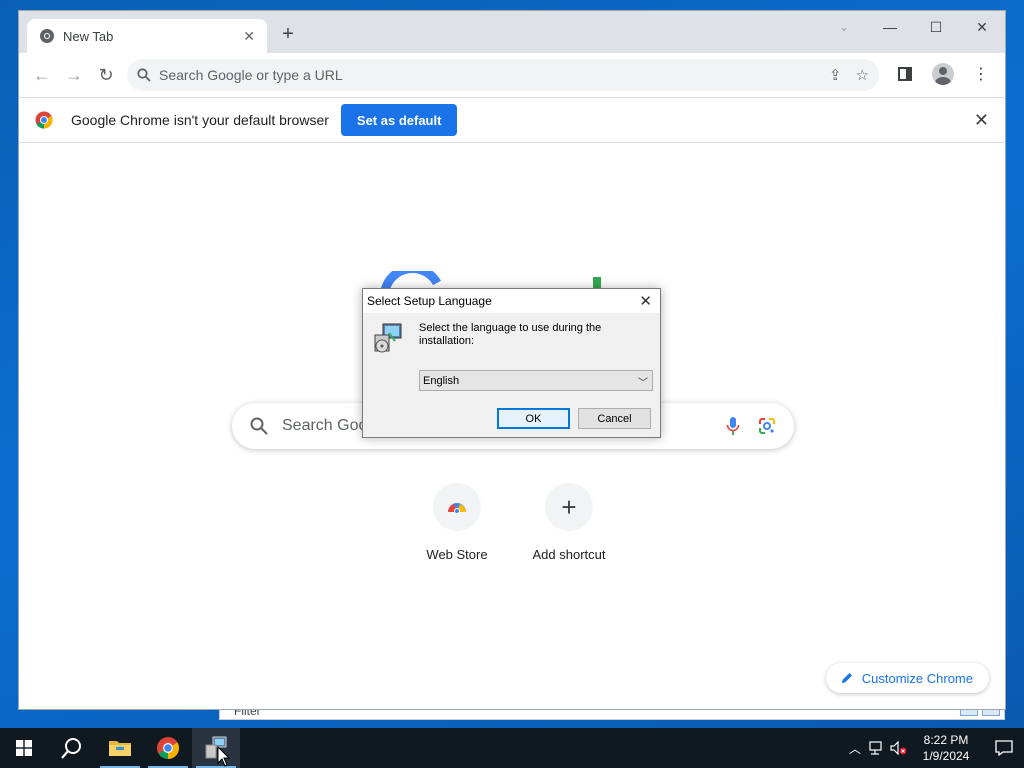 Image resolution: width=1024 pixels, height=768 pixels. What do you see at coordinates (946, 740) in the screenshot?
I see `clock-time: 8:22 PM` at bounding box center [946, 740].